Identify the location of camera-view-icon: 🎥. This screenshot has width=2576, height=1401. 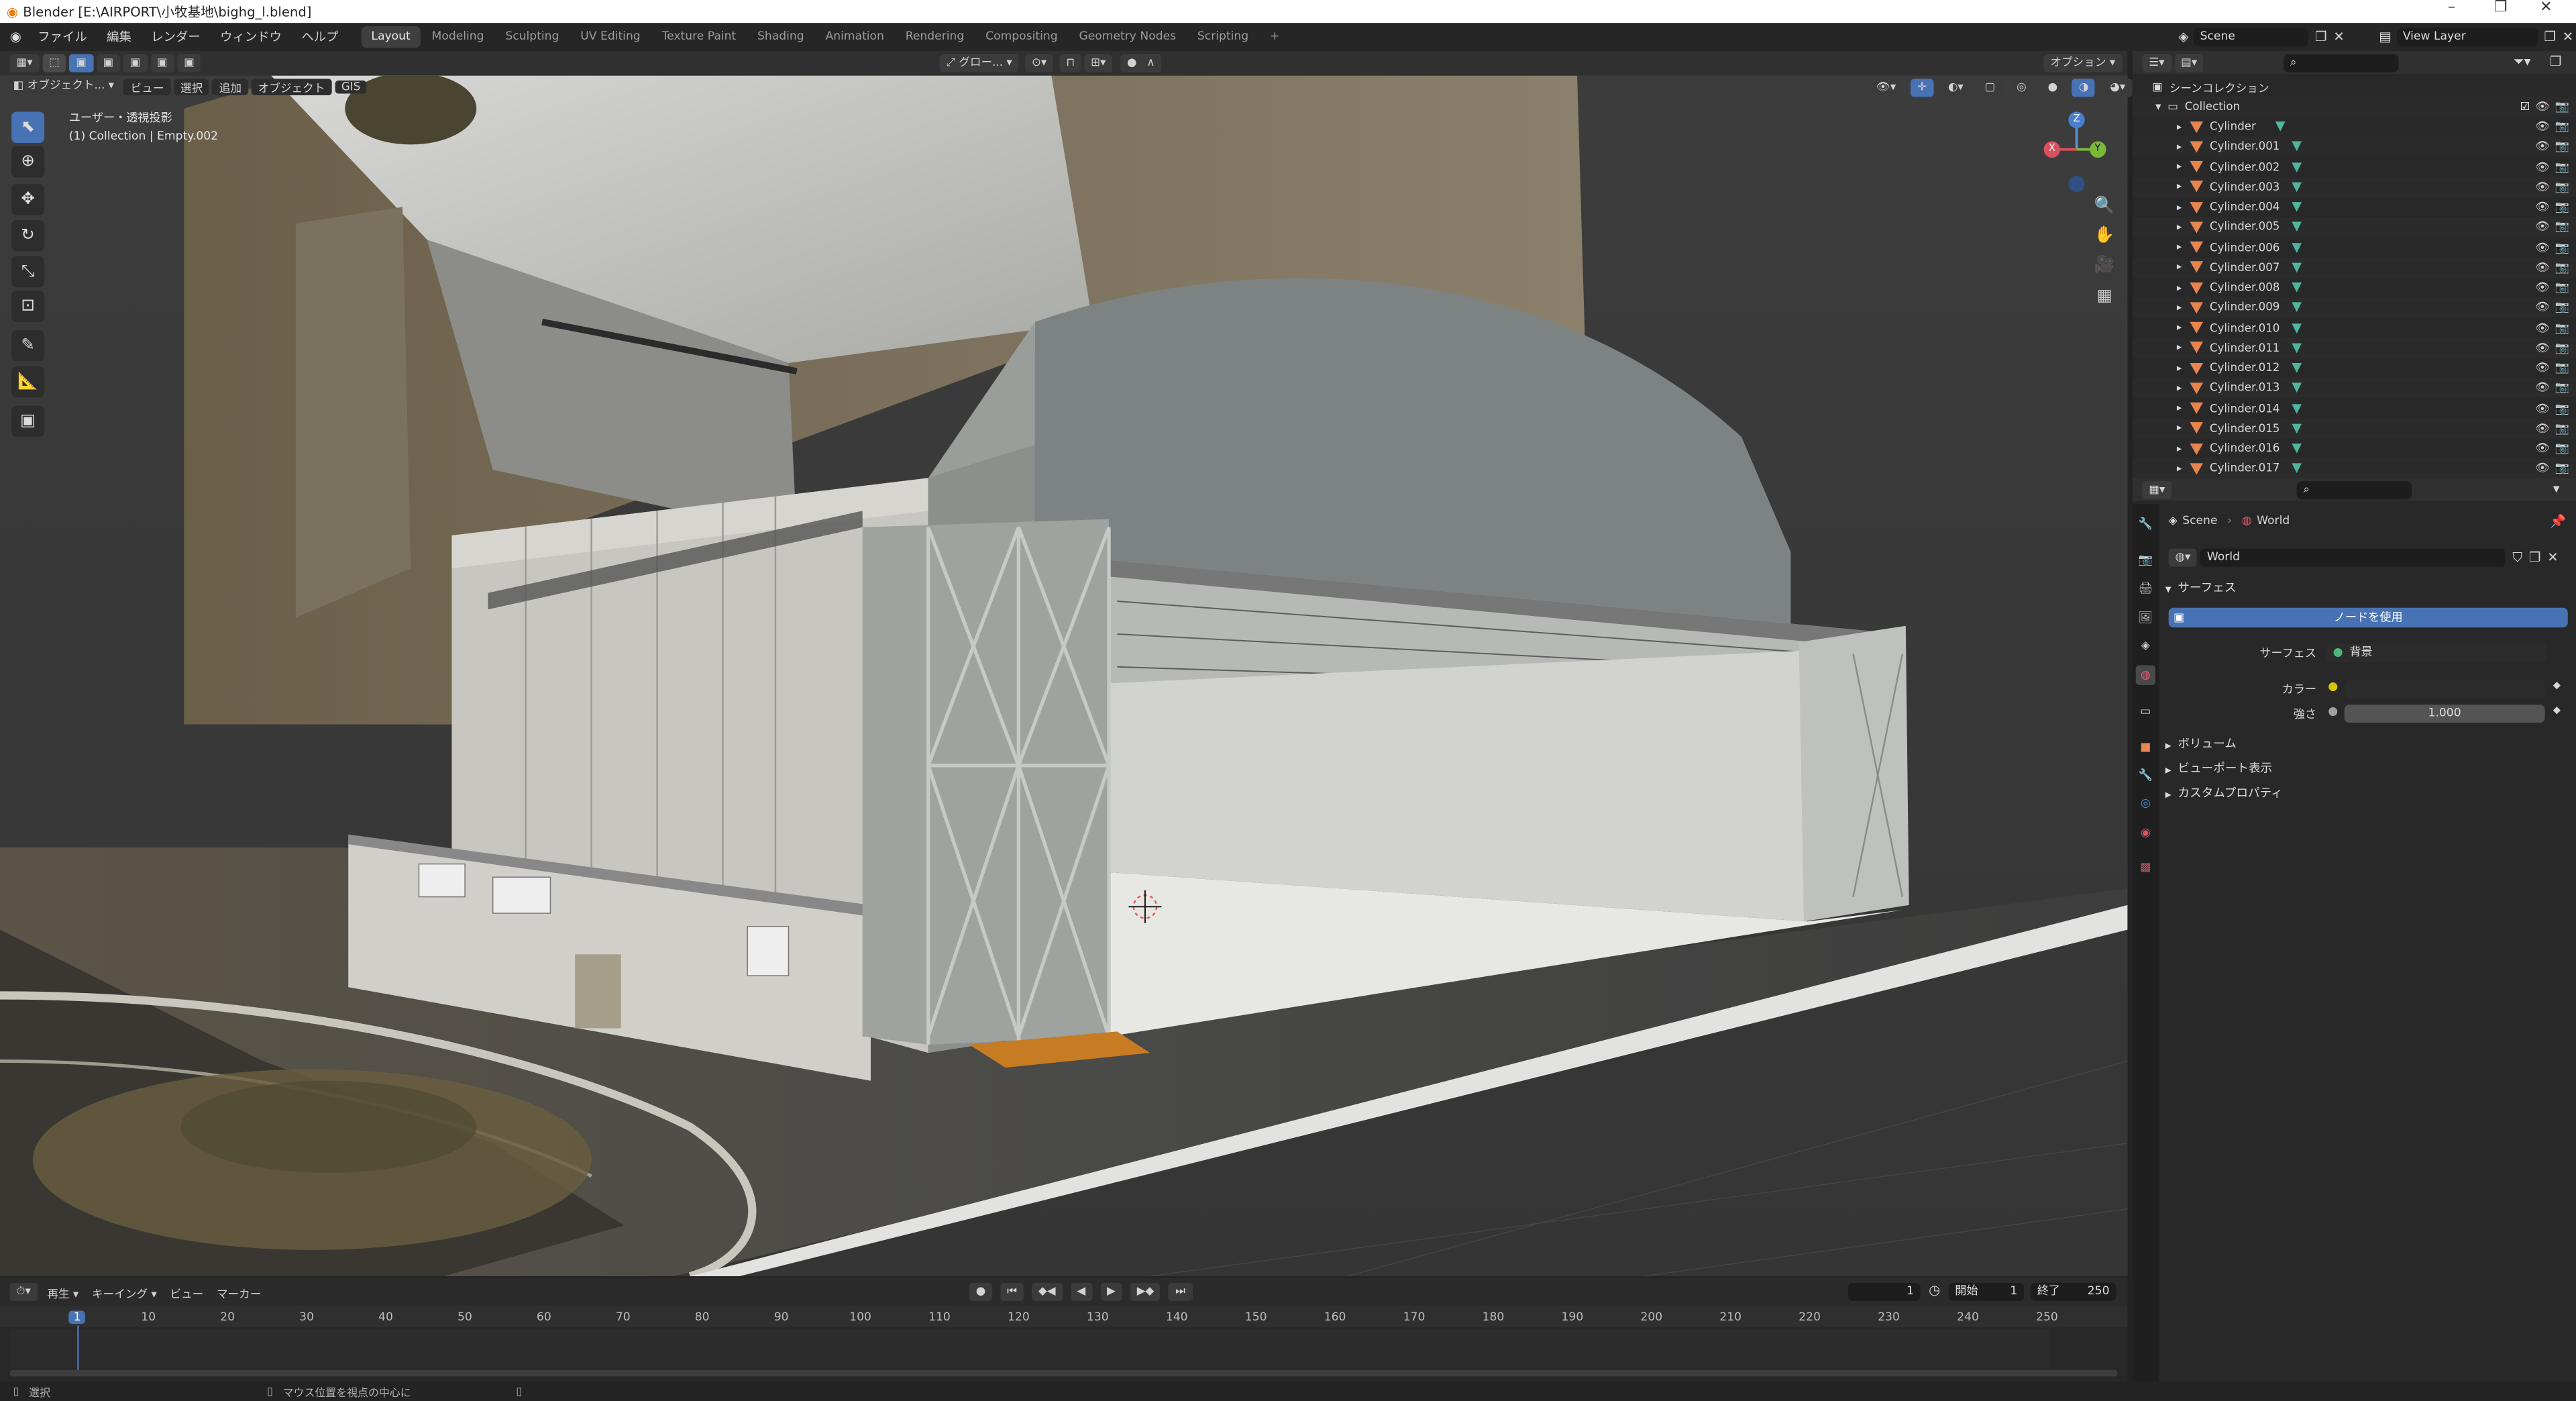
(2104, 265).